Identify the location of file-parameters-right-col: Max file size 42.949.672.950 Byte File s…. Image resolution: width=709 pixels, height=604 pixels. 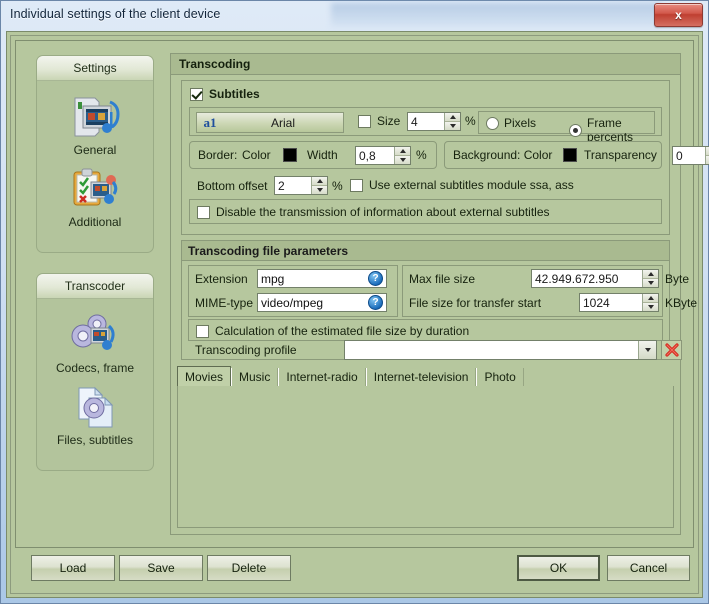
(549, 291).